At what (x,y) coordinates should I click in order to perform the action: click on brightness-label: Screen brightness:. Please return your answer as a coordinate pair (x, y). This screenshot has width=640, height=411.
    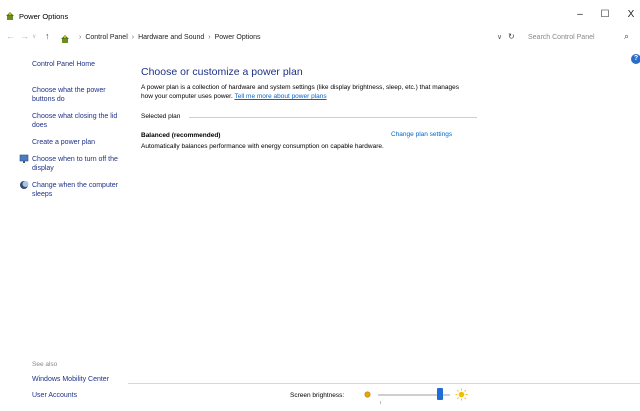
    Looking at the image, I should click on (317, 395).